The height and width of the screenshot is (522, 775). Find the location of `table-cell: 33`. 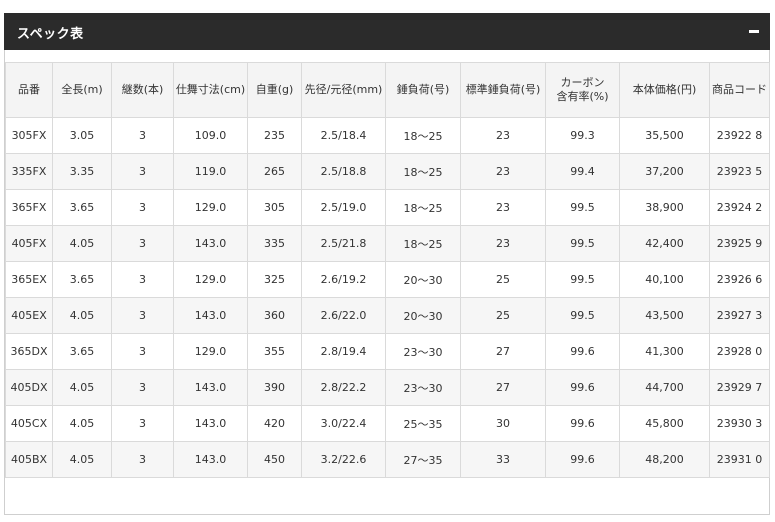

table-cell: 33 is located at coordinates (503, 459).